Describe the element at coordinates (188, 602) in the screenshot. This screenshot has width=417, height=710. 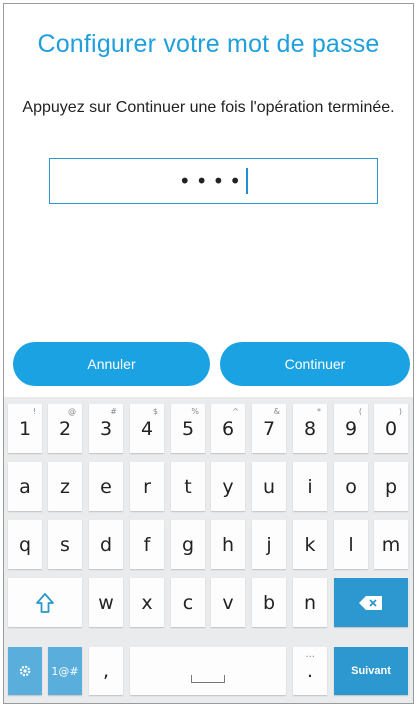
I see `key-c: c` at that location.